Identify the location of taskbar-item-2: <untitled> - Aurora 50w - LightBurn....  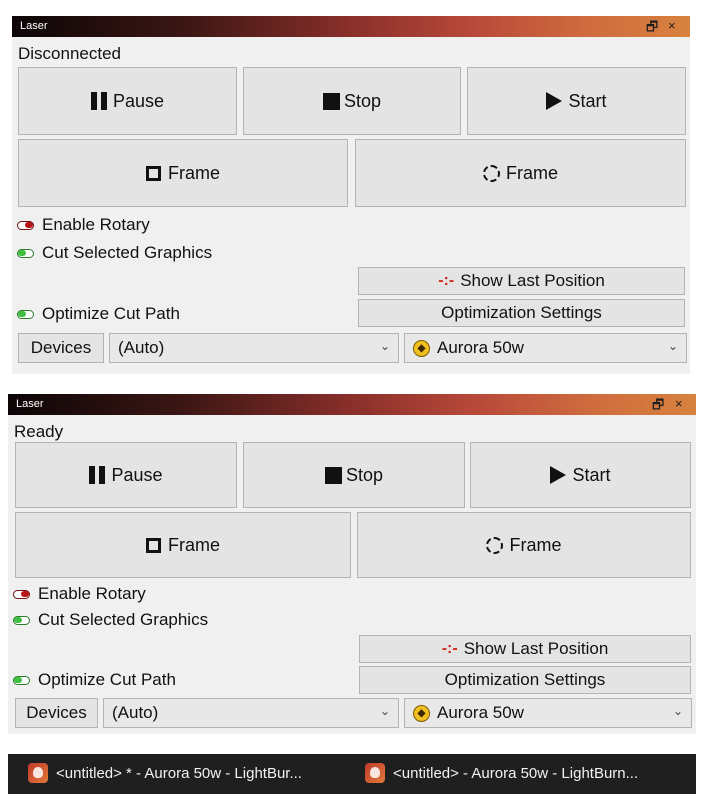
(520, 773).